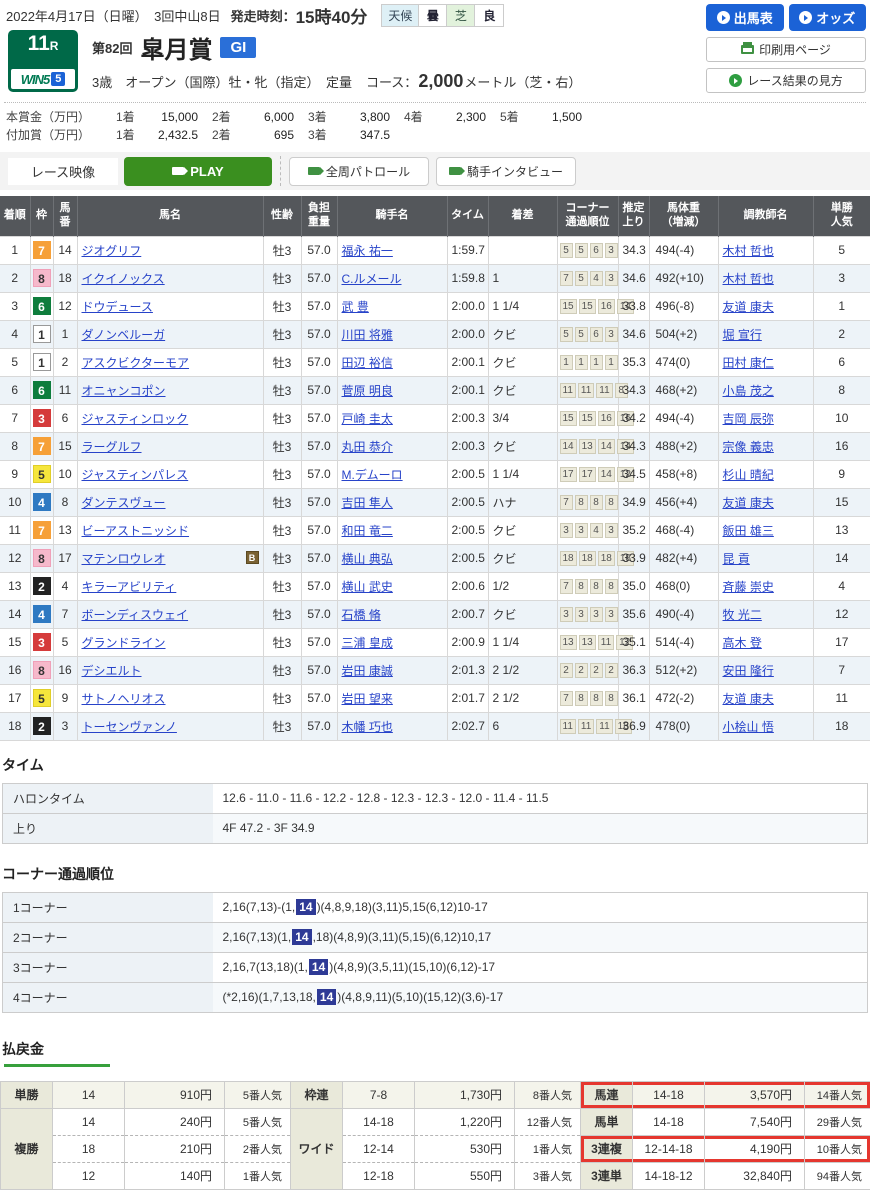 The image size is (870, 1190). I want to click on corner-position-value: 1, so click(596, 362).